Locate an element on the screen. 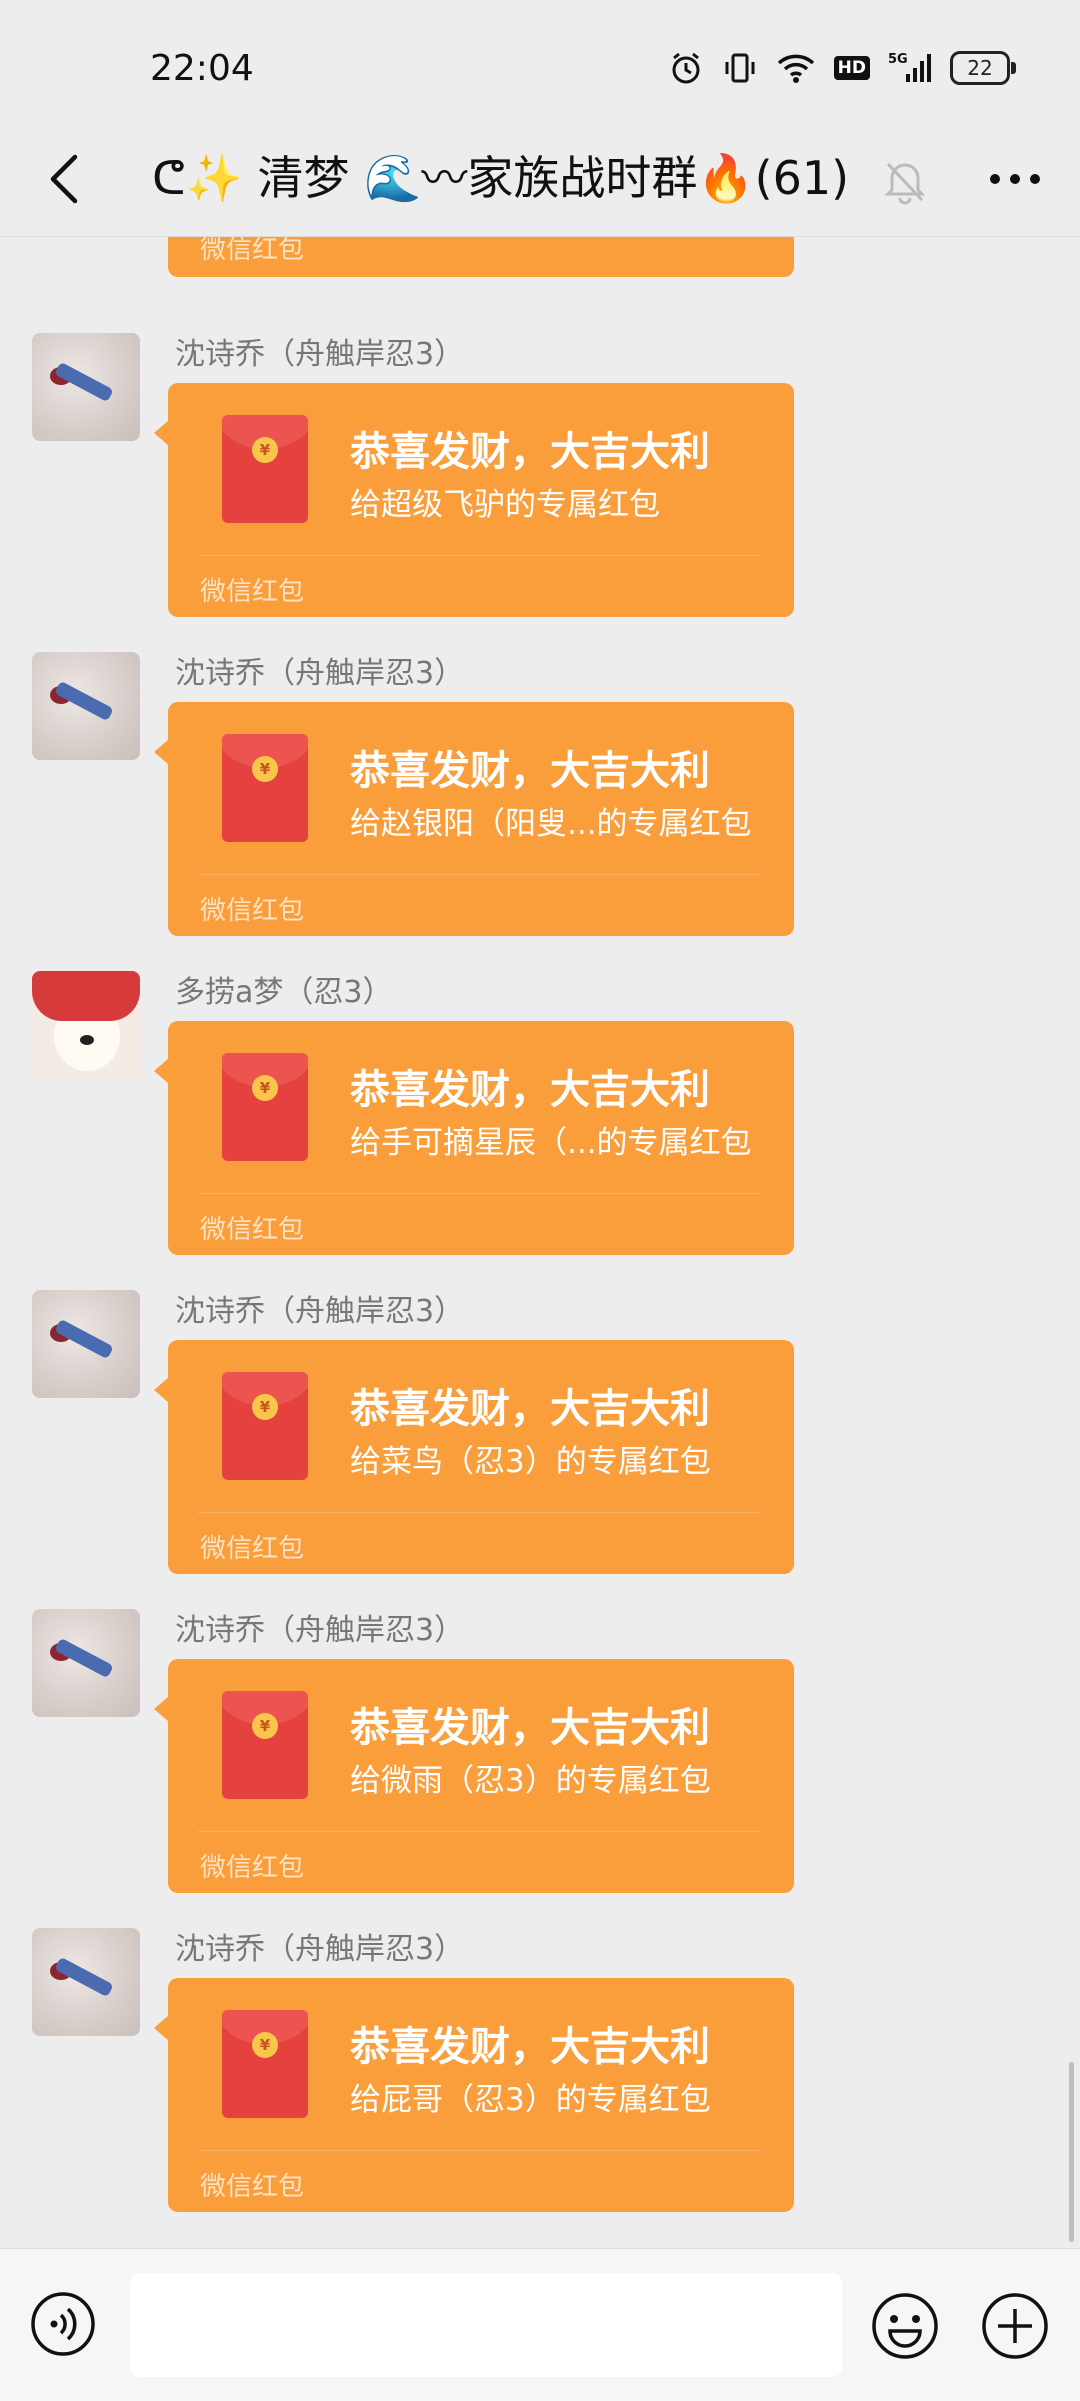 This screenshot has width=1080, height=2401. red-packet-desc: 给赵银阳（阳叟...的专属红包 is located at coordinates (551, 824).